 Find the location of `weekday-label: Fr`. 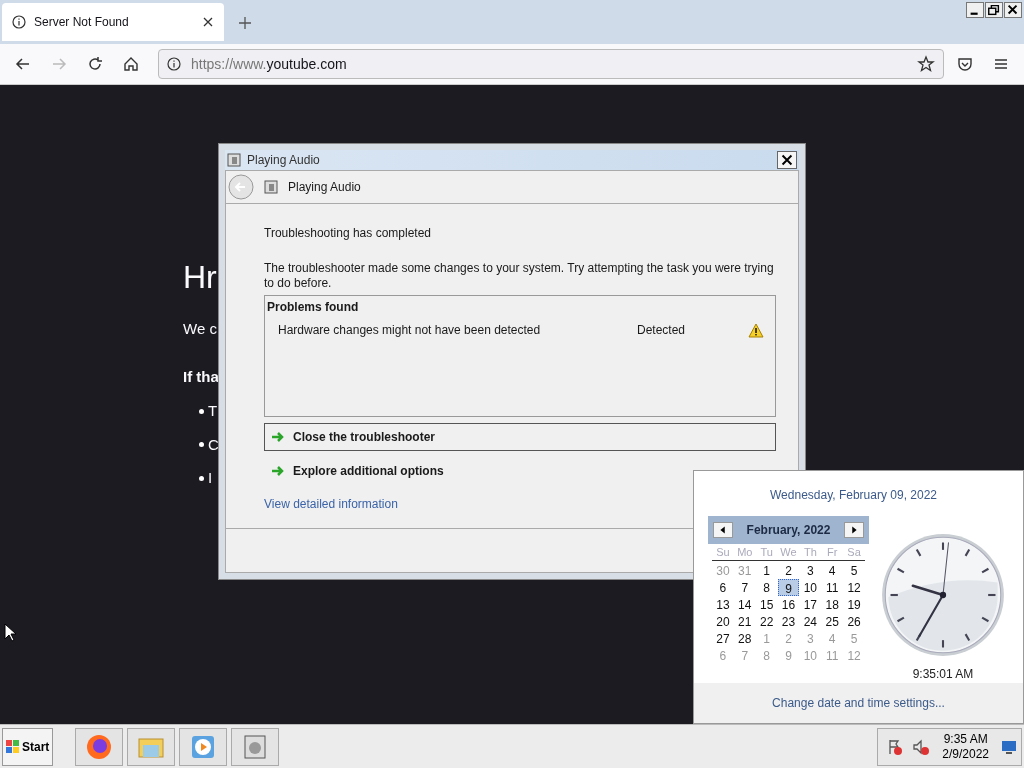

weekday-label: Fr is located at coordinates (832, 552).